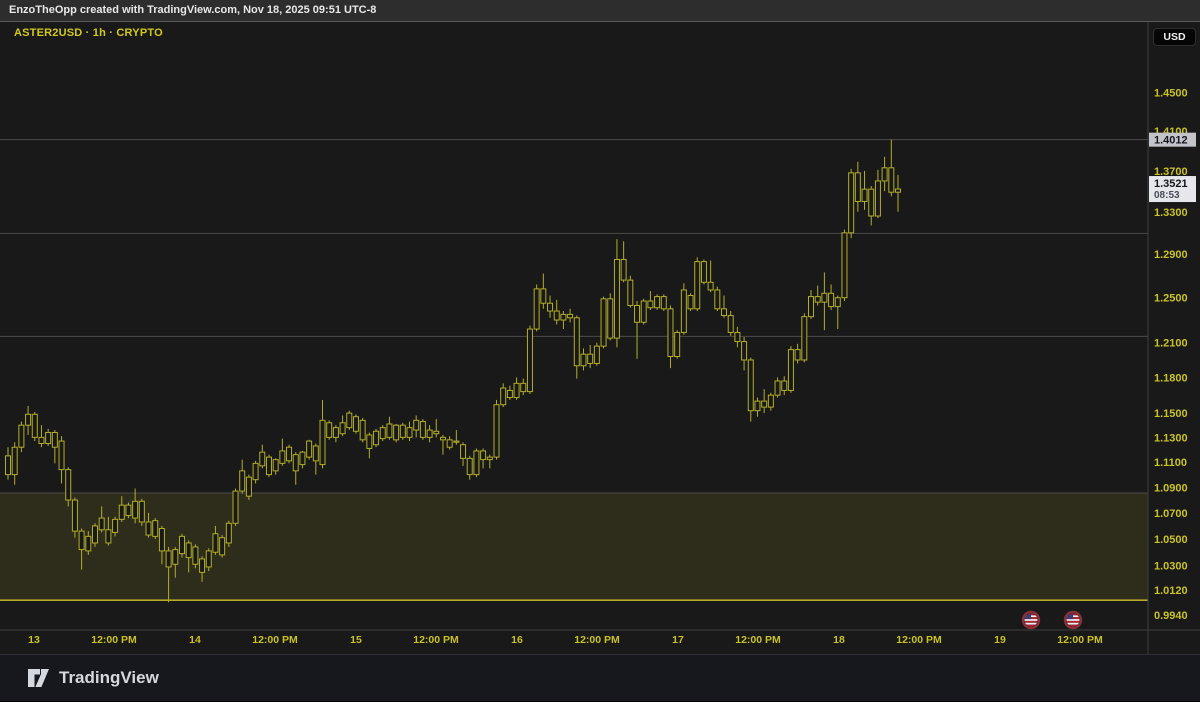 This screenshot has width=1200, height=702. Describe the element at coordinates (93, 678) in the screenshot. I see `tradingview-logo: TradingView` at that location.